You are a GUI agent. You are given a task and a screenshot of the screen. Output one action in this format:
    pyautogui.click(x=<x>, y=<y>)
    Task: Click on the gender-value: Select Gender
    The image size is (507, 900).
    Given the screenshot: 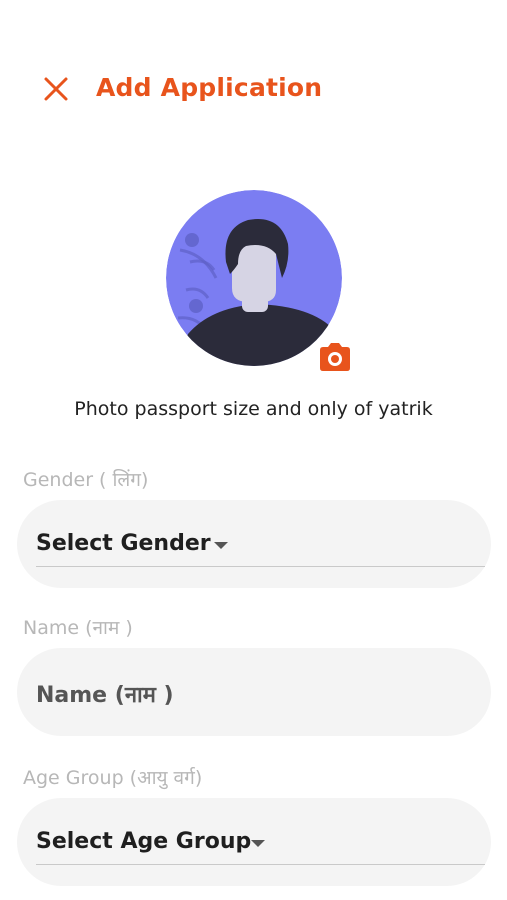 What is the action you would take?
    pyautogui.click(x=123, y=543)
    